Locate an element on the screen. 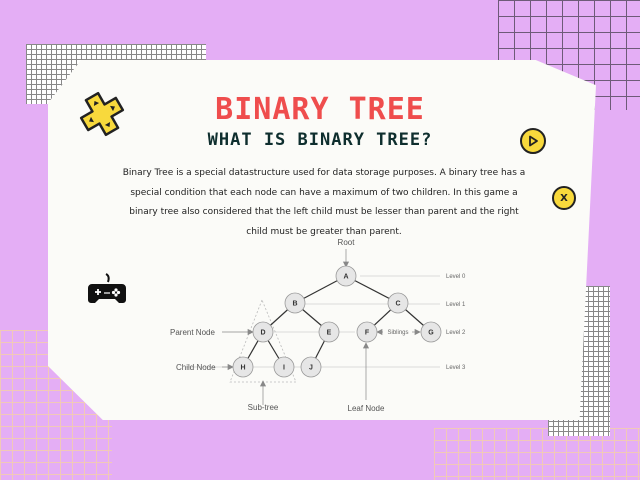 The width and height of the screenshot is (640, 480). svg-text: J is located at coordinates (311, 368).